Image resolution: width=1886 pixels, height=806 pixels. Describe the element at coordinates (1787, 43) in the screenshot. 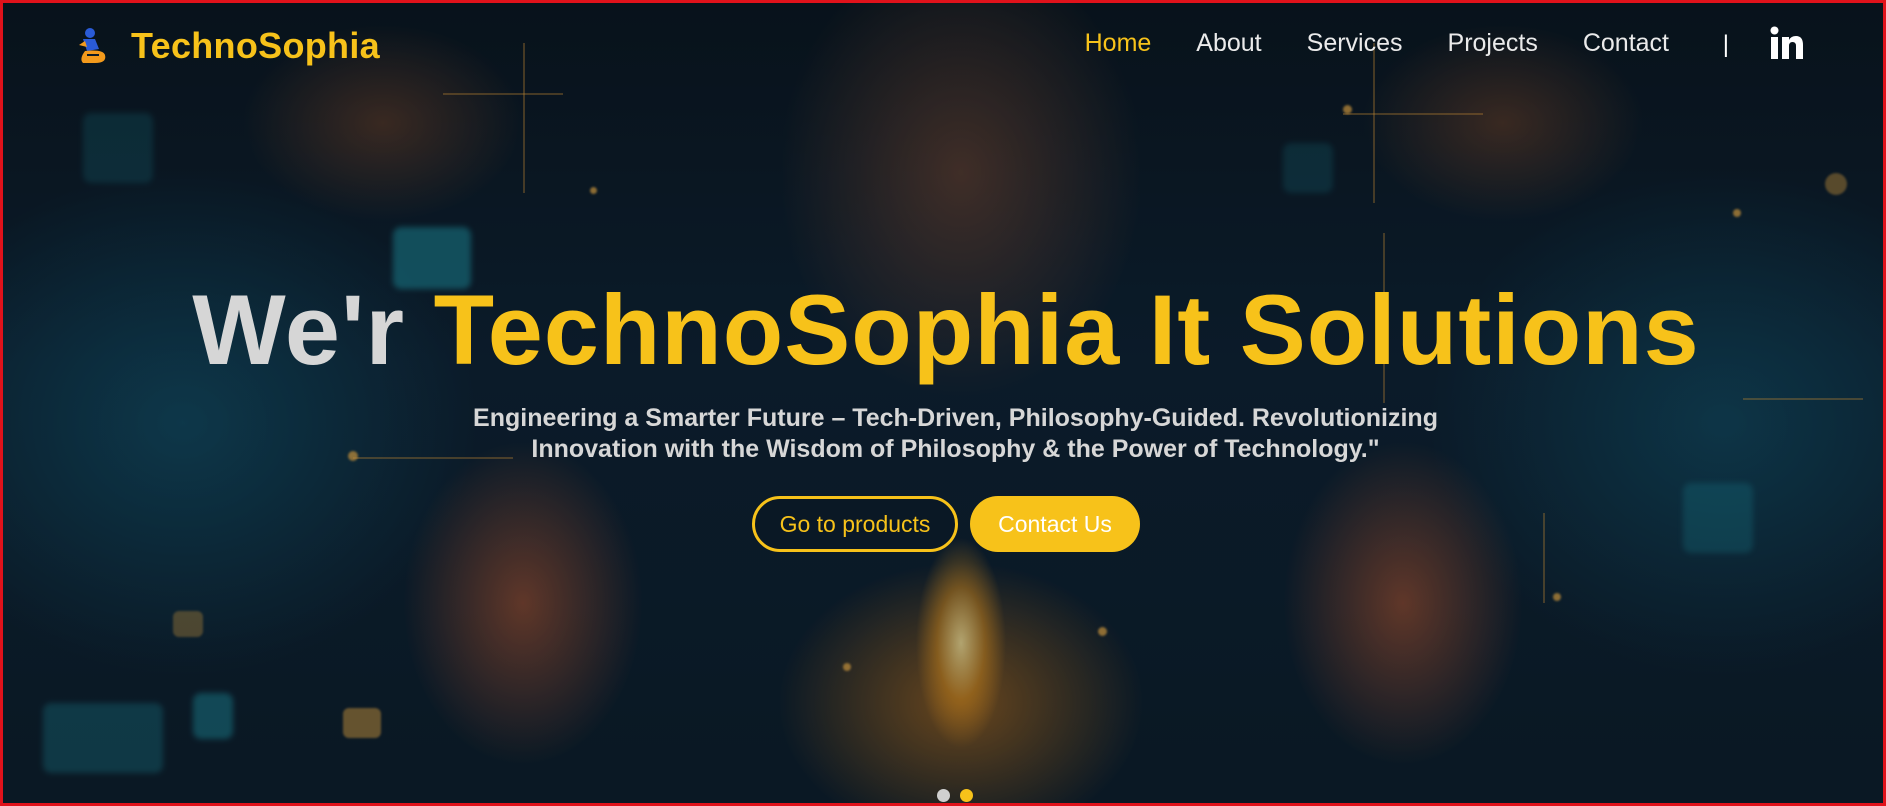

I see `linkedin-icon` at that location.